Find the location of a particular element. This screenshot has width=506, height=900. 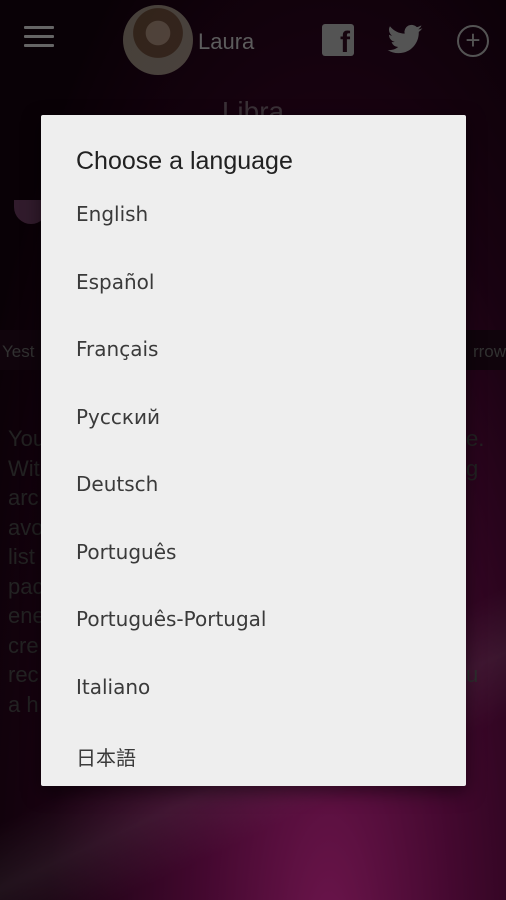

language-option-german: Deutsch is located at coordinates (253, 483).